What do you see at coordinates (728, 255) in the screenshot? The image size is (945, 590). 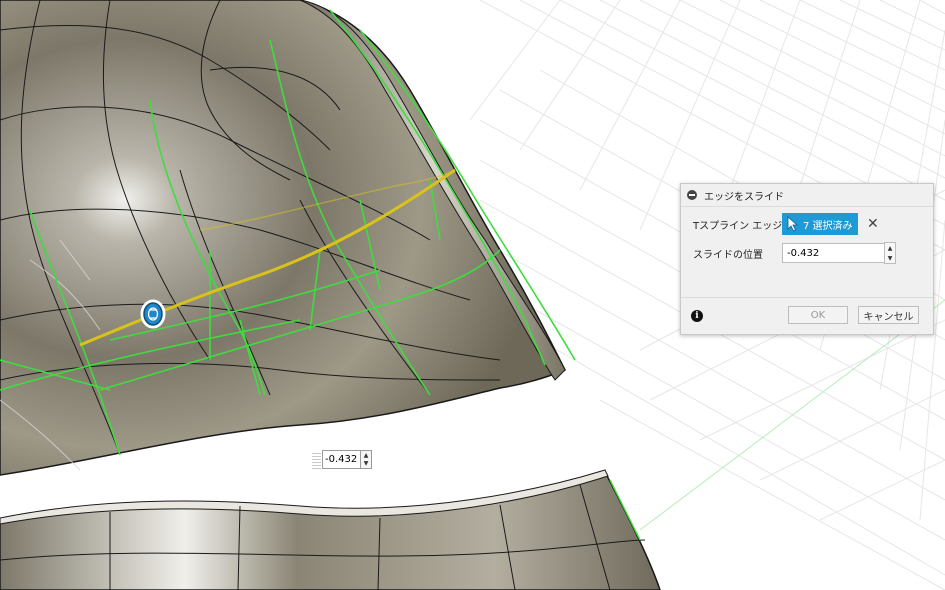 I see `slide-position-label: スライドの位置` at bounding box center [728, 255].